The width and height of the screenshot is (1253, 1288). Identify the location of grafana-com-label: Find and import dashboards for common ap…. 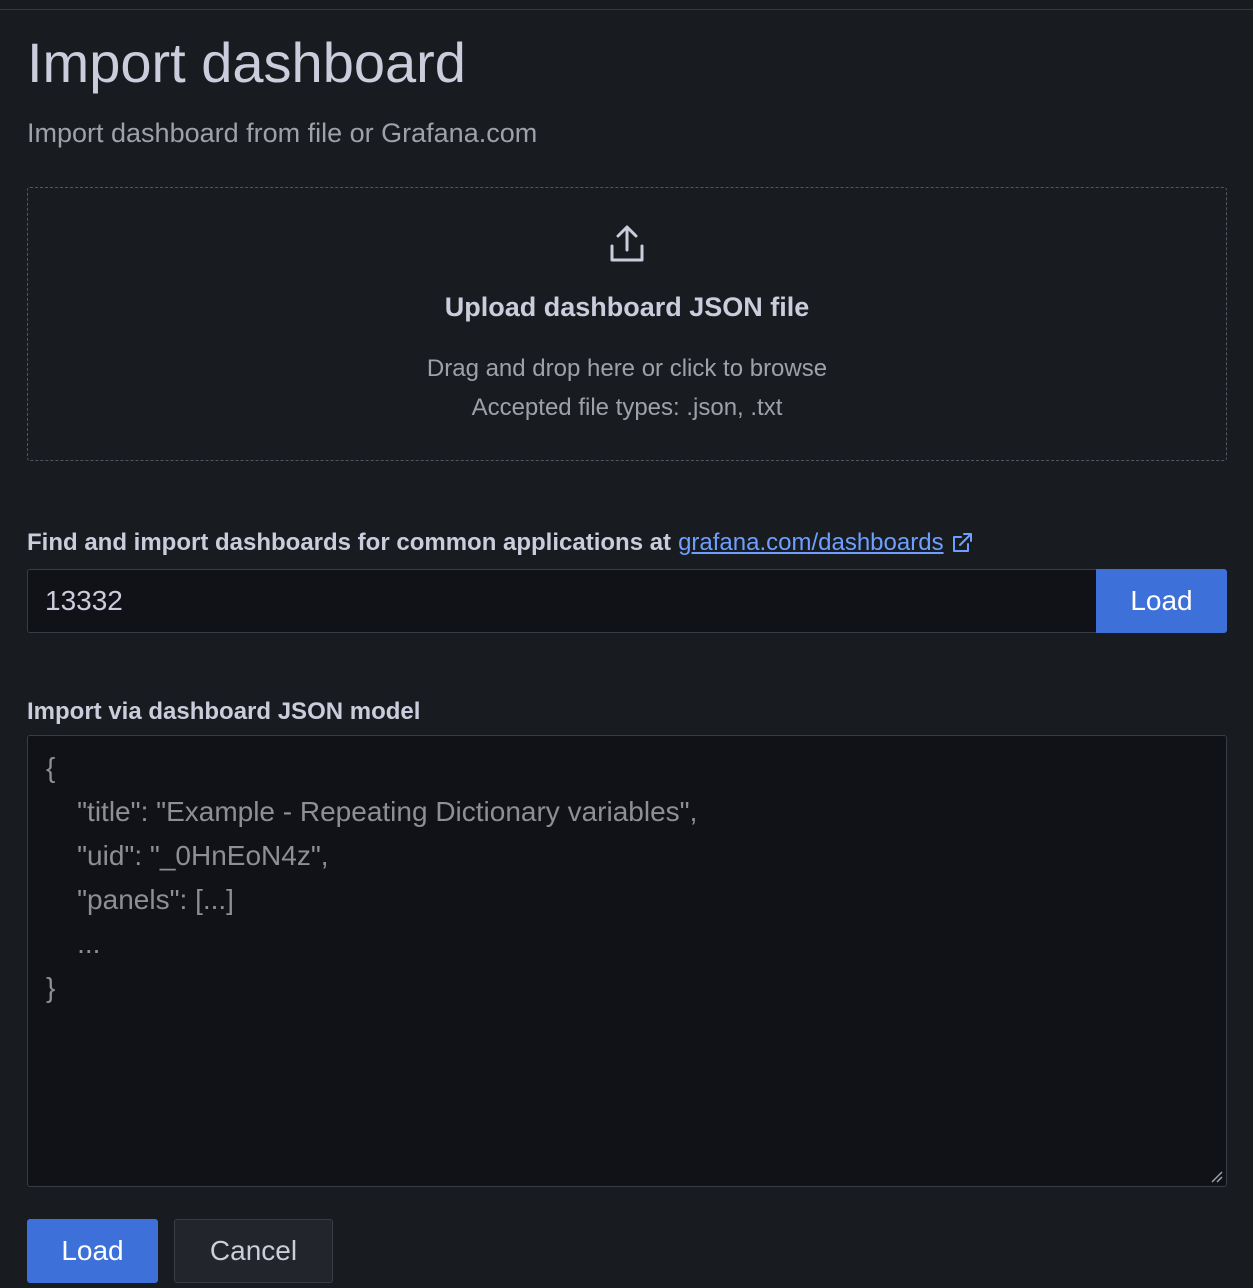
(500, 543).